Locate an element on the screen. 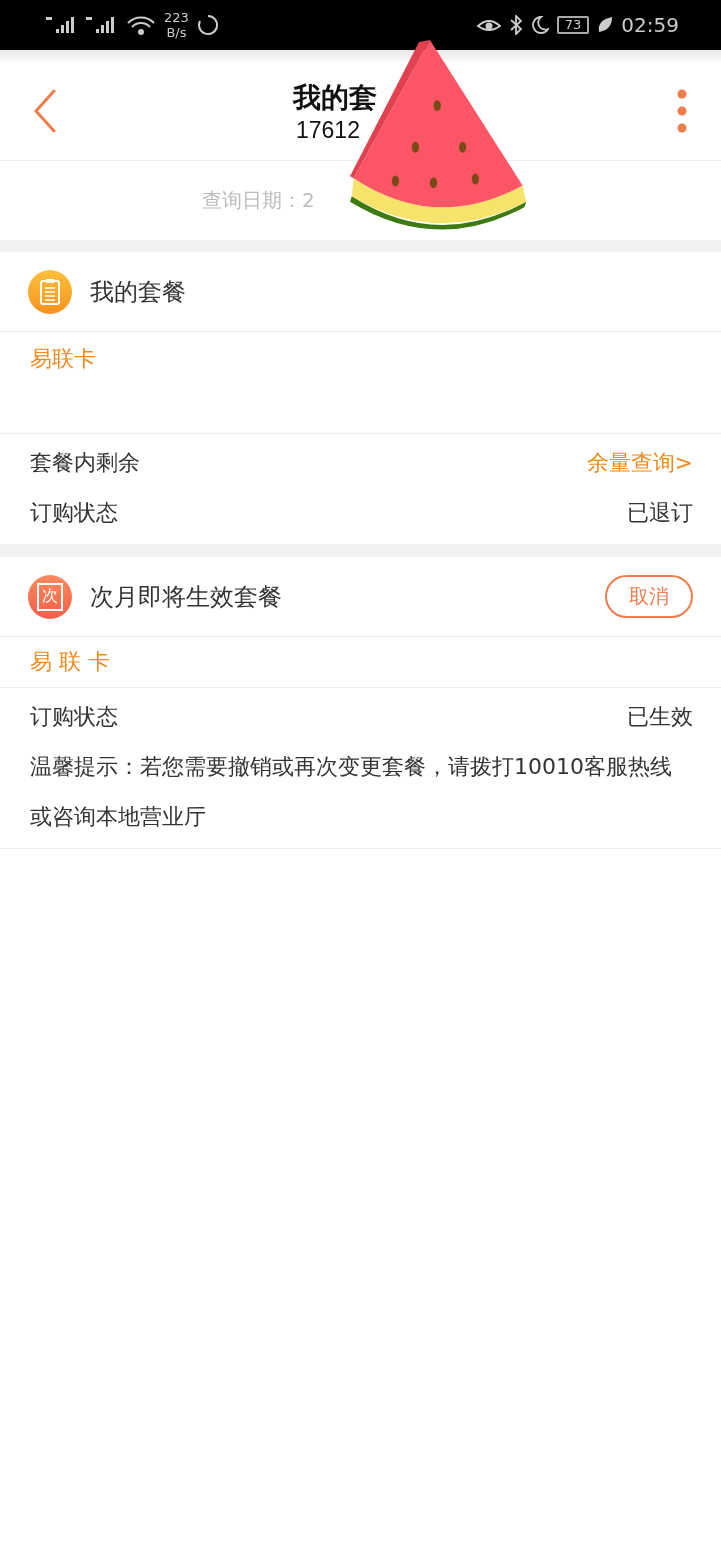 The image size is (721, 1563). back-button is located at coordinates (45, 111).